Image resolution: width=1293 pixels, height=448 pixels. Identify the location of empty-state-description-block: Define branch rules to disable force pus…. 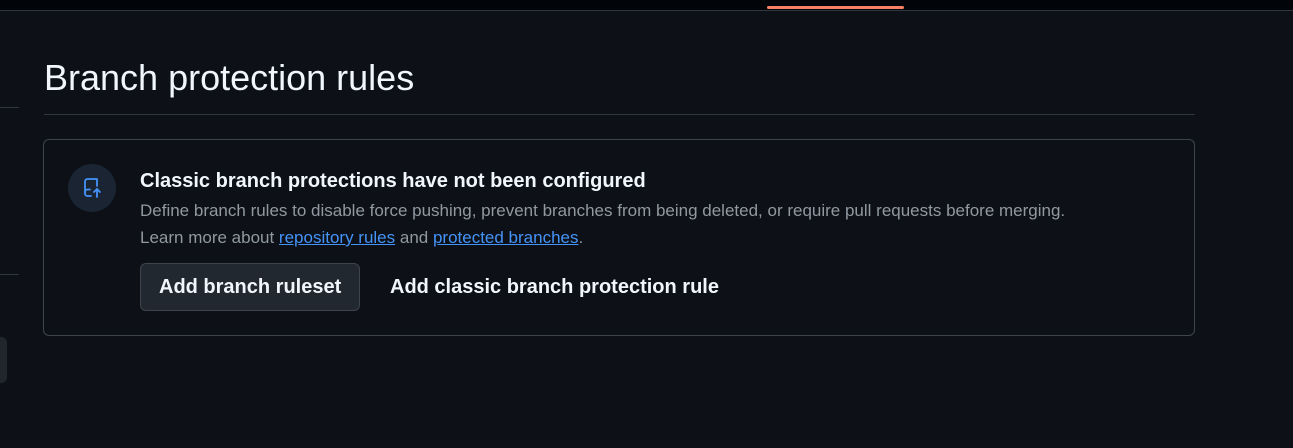
(602, 224).